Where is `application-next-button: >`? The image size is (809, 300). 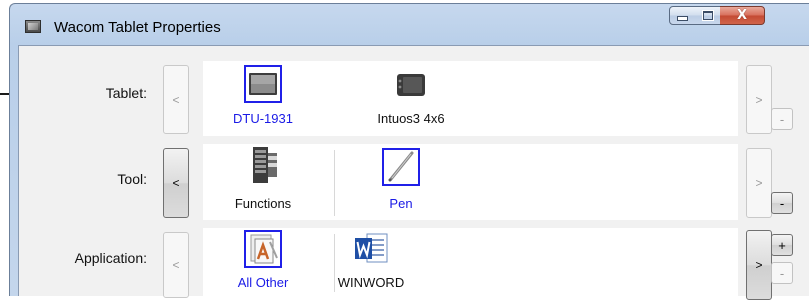
application-next-button: > is located at coordinates (759, 265).